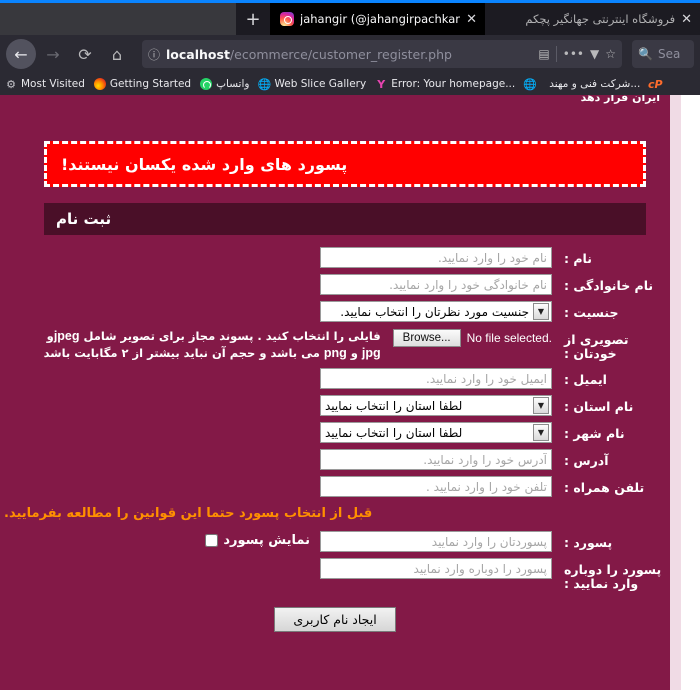 Image resolution: width=700 pixels, height=690 pixels. Describe the element at coordinates (280, 568) in the screenshot. I see `control-password-confirm` at that location.